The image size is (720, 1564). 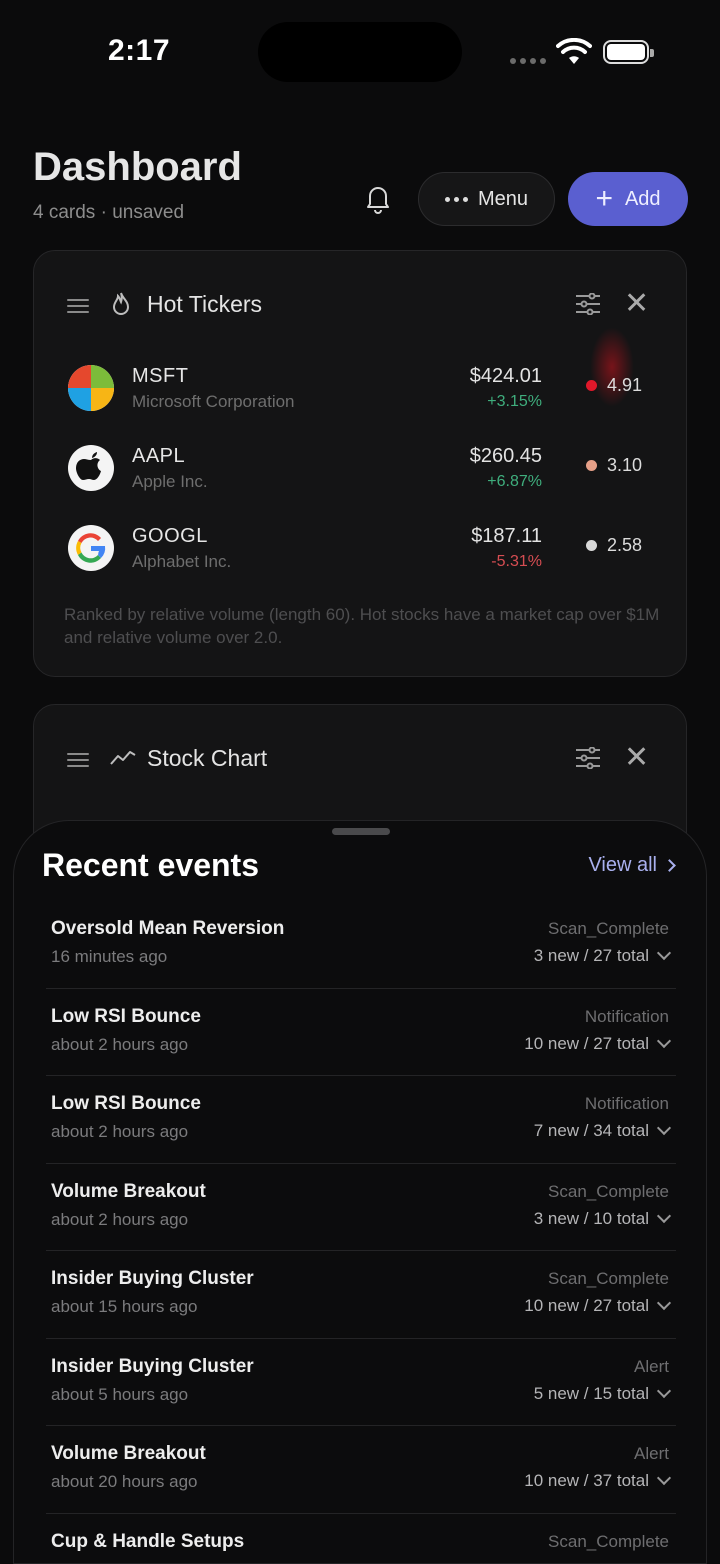 I want to click on status-time: 2:17, so click(x=139, y=50).